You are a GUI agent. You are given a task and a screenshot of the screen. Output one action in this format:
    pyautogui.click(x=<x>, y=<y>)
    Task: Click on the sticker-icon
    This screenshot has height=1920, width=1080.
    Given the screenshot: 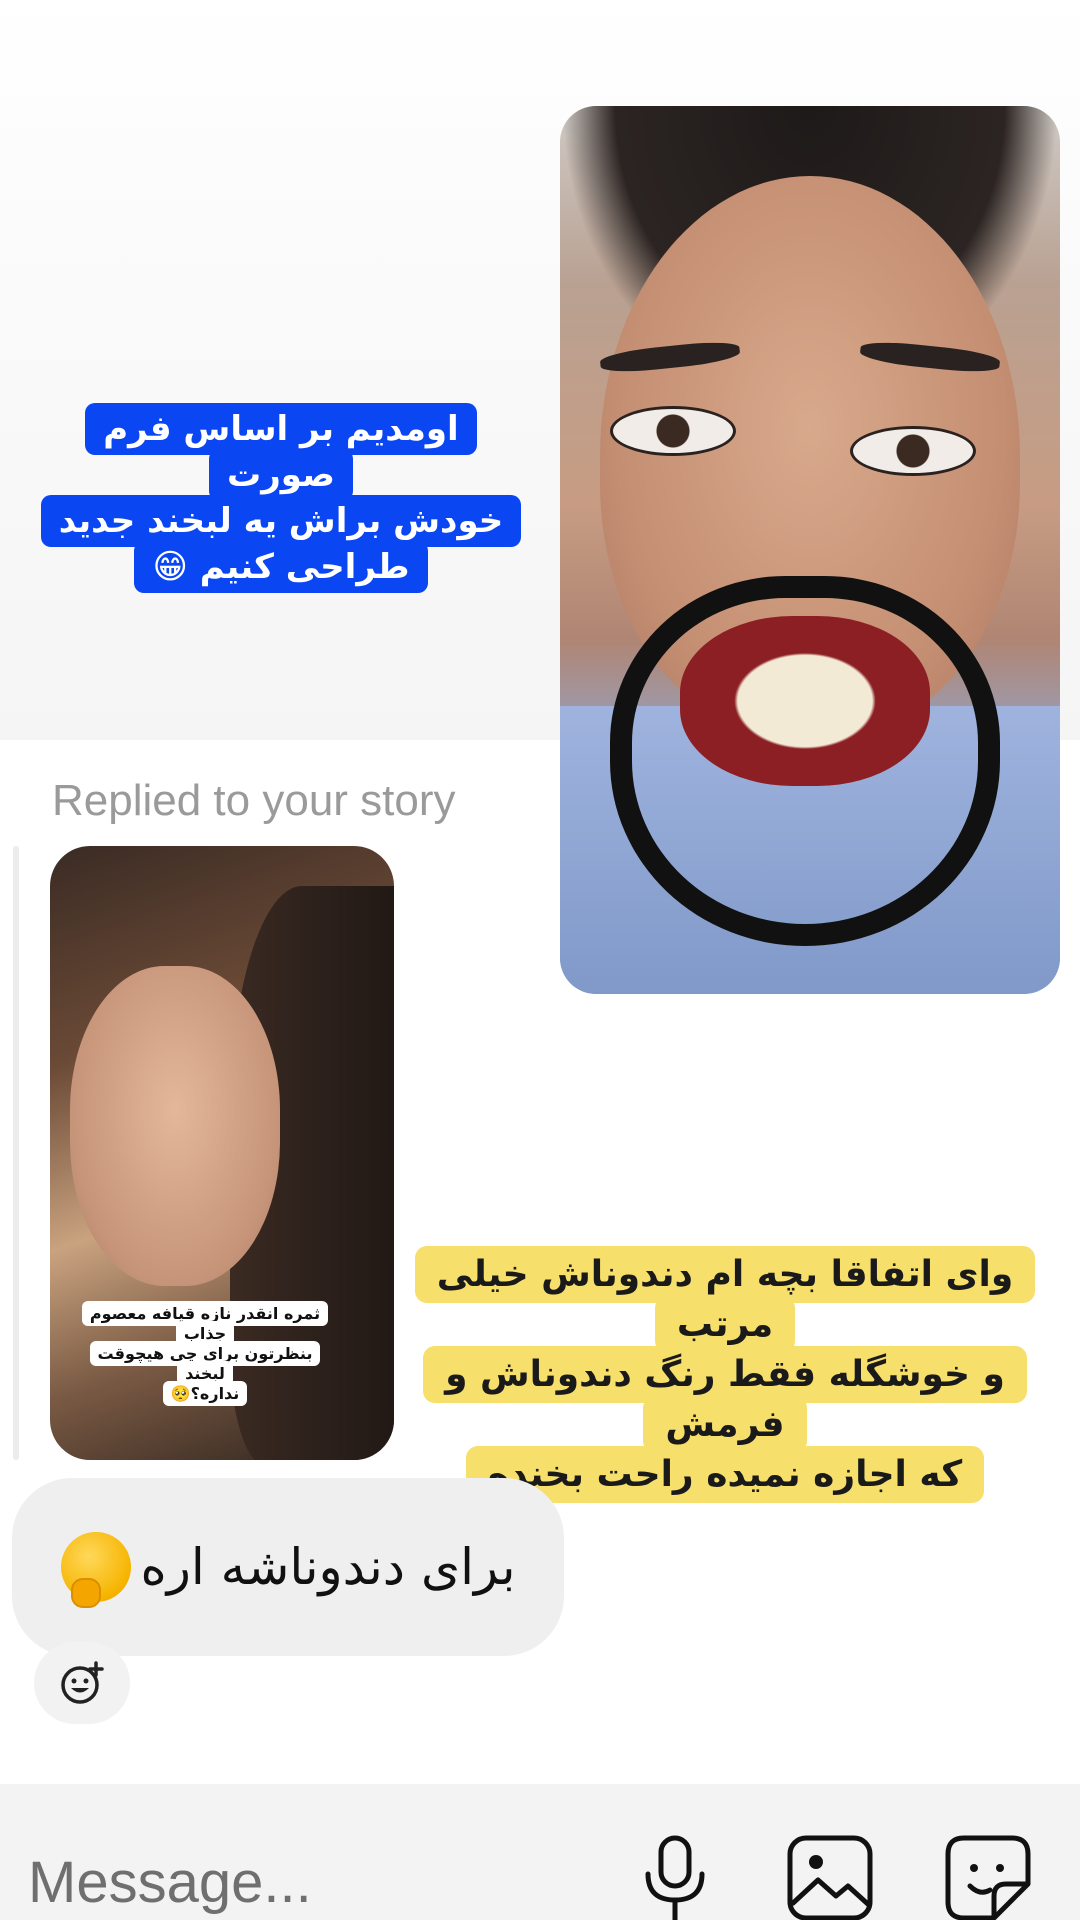 What is the action you would take?
    pyautogui.click(x=988, y=1877)
    